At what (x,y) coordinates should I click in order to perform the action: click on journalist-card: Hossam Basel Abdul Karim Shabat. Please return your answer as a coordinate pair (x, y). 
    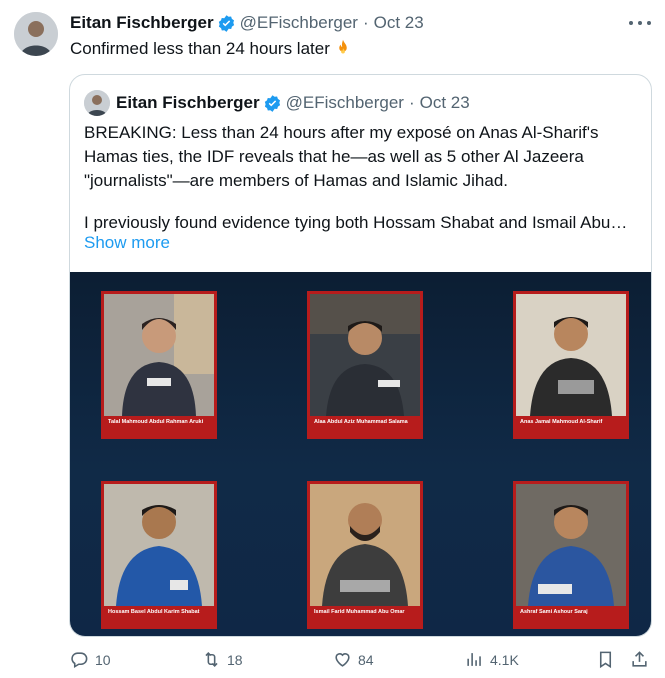
    Looking at the image, I should click on (159, 555).